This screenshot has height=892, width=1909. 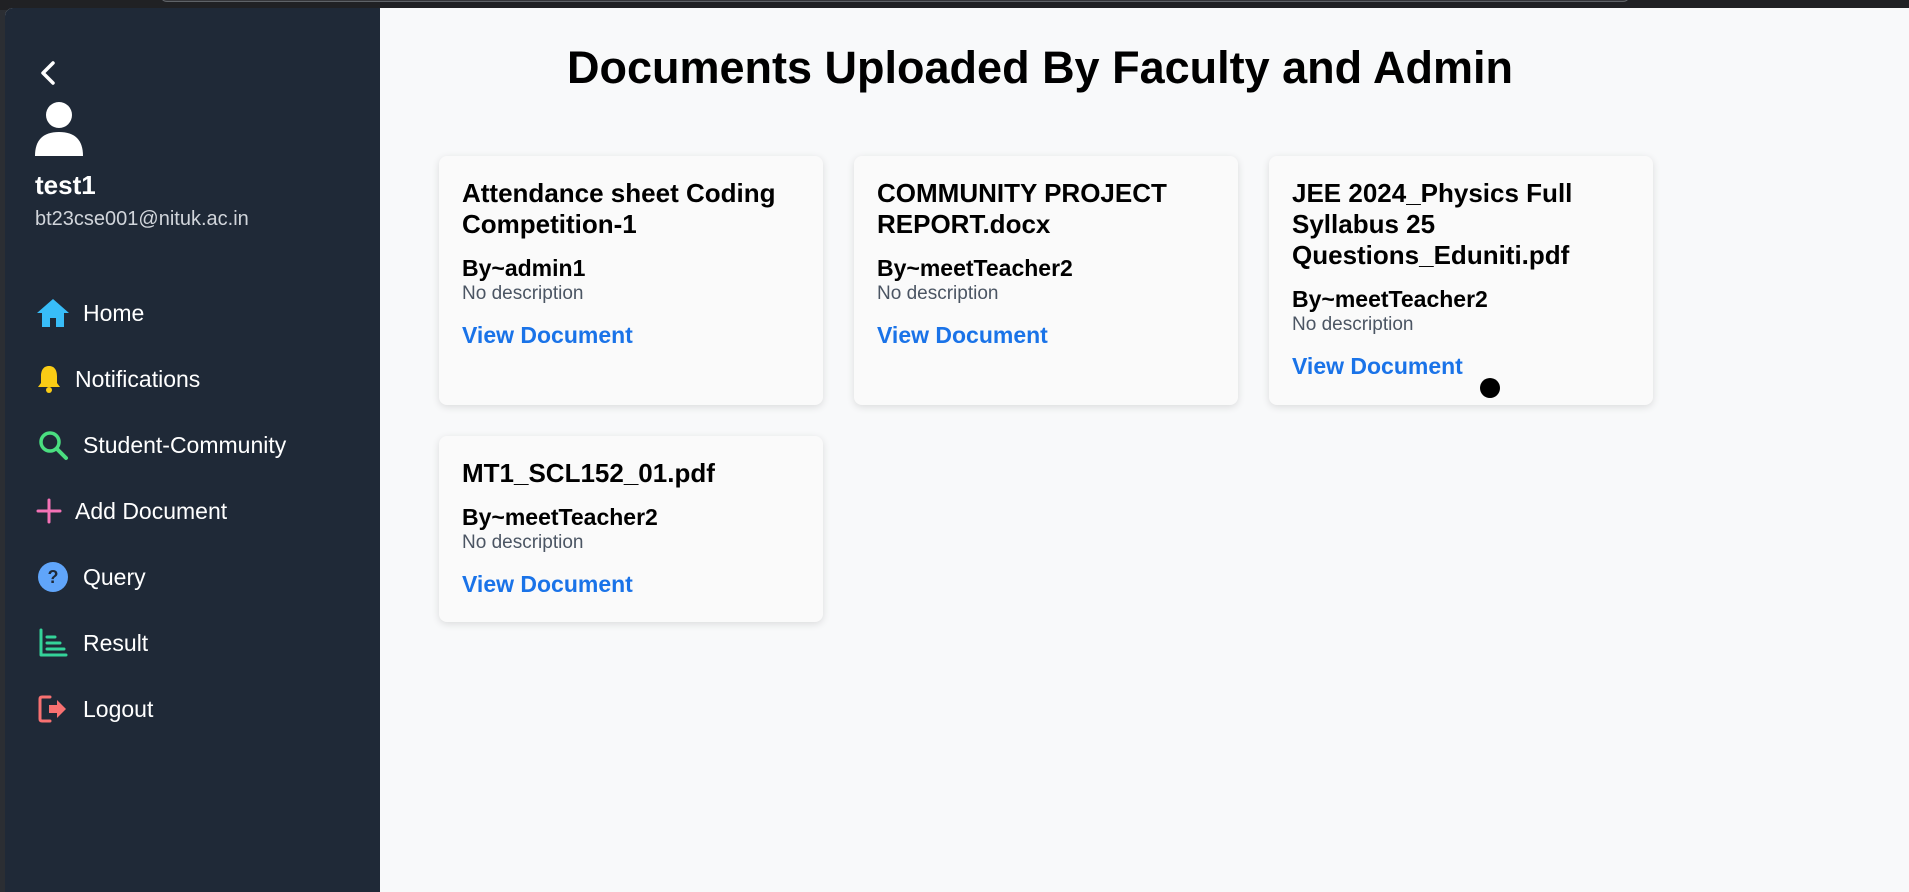 I want to click on sidebar-item-student-community: Student-Community, so click(x=198, y=445).